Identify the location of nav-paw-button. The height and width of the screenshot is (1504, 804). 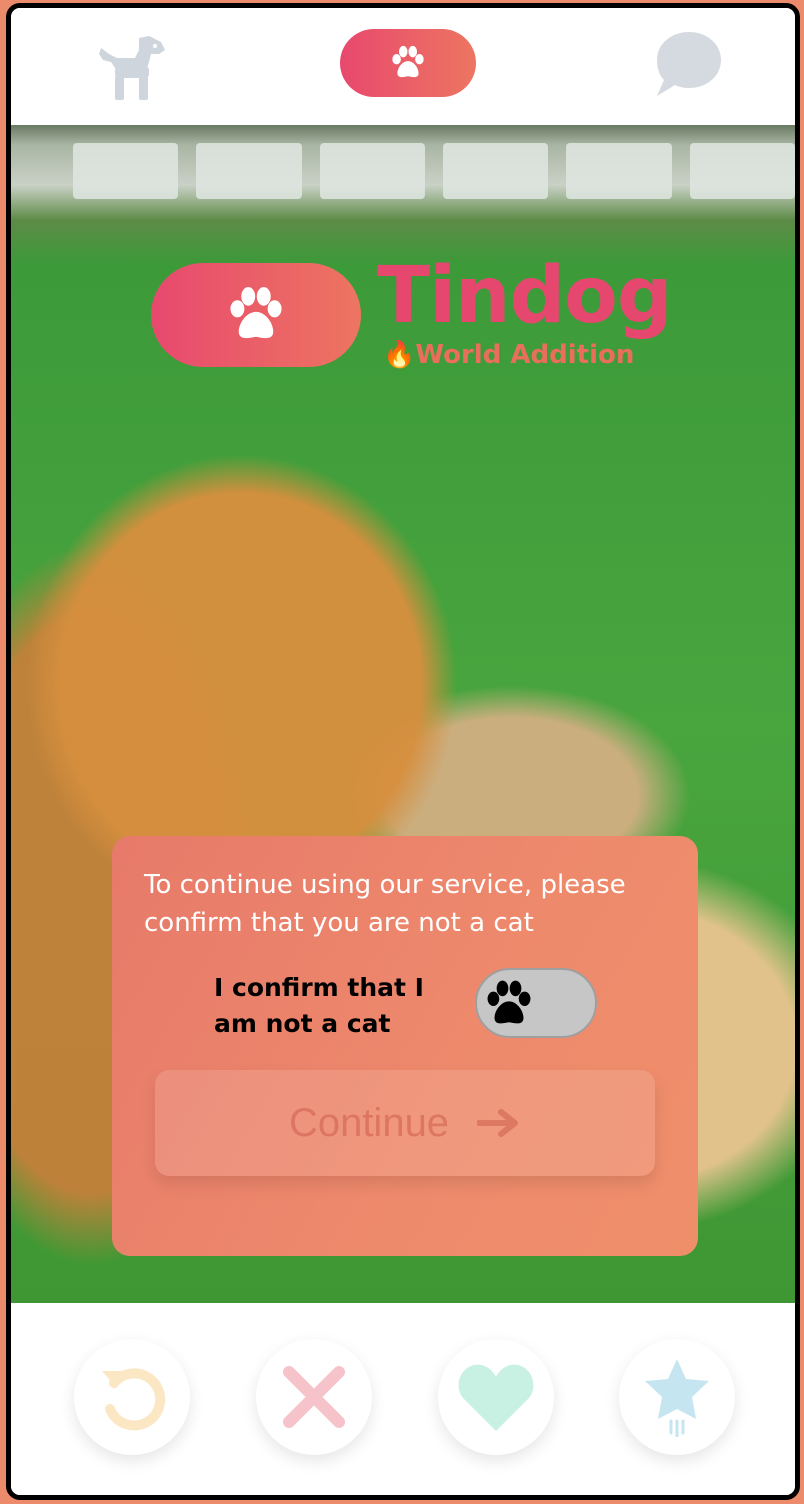
(408, 63).